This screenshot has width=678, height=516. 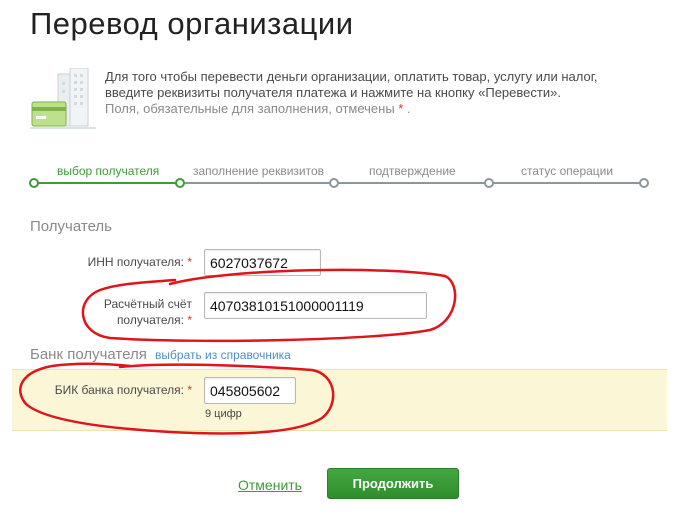 What do you see at coordinates (401, 108) in the screenshot?
I see `required-star: *` at bounding box center [401, 108].